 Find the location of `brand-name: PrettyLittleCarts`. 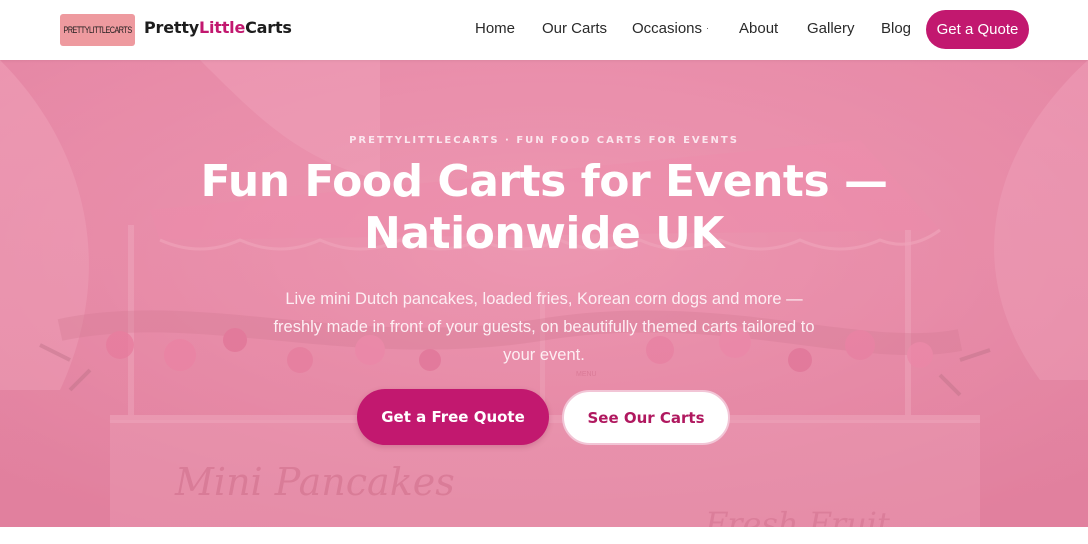

brand-name: PrettyLittleCarts is located at coordinates (218, 27).